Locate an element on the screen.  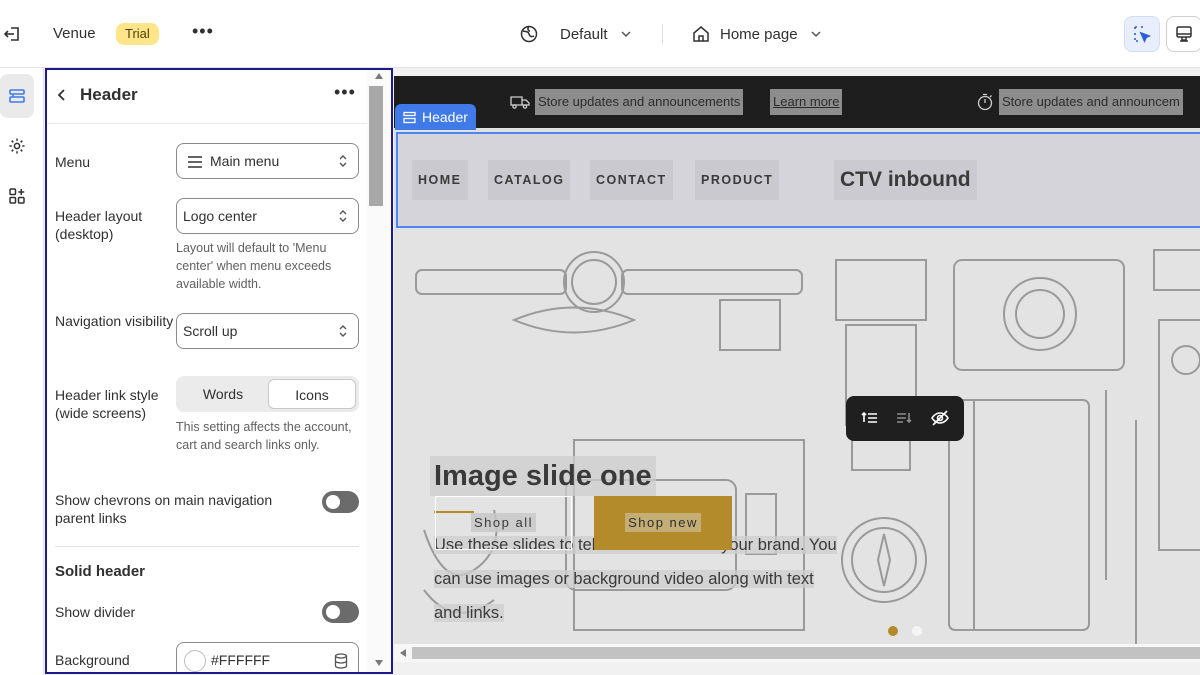
announcement-text: Store updates and announcem is located at coordinates (1091, 102).